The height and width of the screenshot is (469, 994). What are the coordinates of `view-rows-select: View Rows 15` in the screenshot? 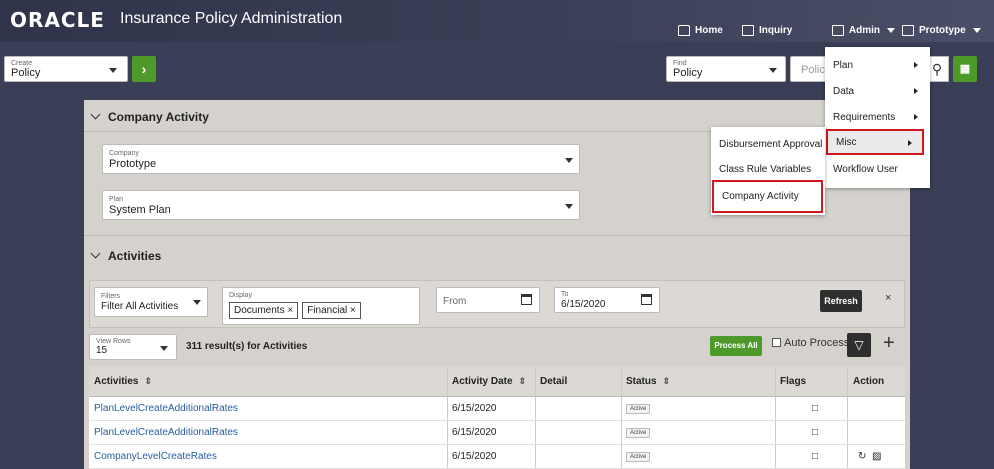 It's located at (133, 347).